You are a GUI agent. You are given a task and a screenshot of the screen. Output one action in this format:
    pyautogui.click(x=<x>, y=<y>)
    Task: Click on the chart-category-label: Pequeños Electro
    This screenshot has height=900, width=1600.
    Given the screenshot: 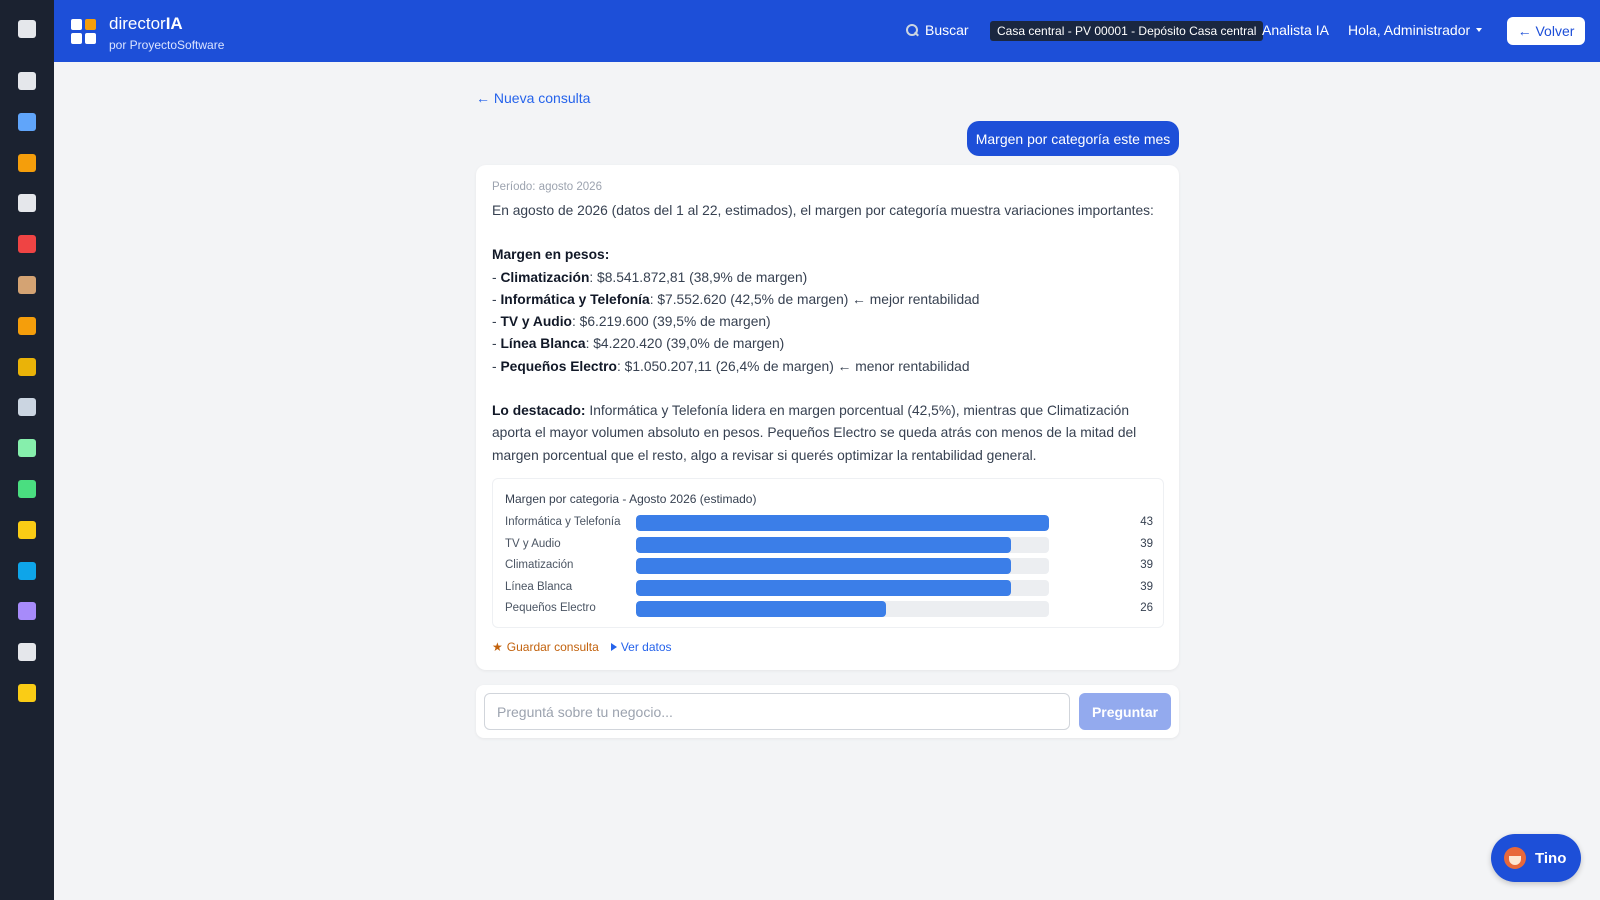 What is the action you would take?
    pyautogui.click(x=550, y=608)
    